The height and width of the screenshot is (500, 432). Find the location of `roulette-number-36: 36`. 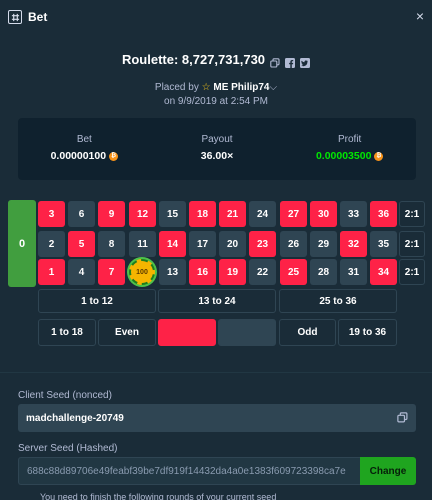

roulette-number-36: 36 is located at coordinates (383, 214).